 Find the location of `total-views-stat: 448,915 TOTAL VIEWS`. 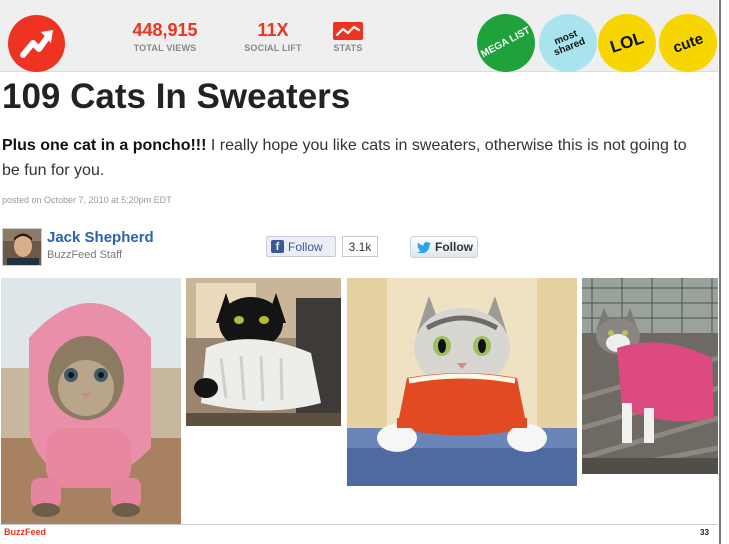

total-views-stat: 448,915 TOTAL VIEWS is located at coordinates (165, 36).